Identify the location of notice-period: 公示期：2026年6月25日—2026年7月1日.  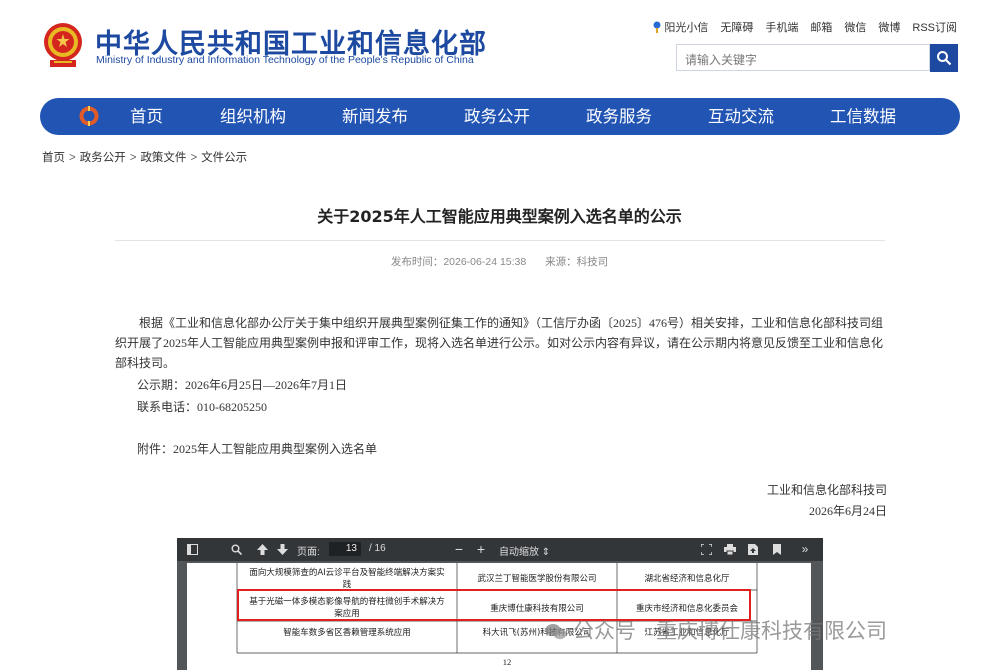
(242, 385).